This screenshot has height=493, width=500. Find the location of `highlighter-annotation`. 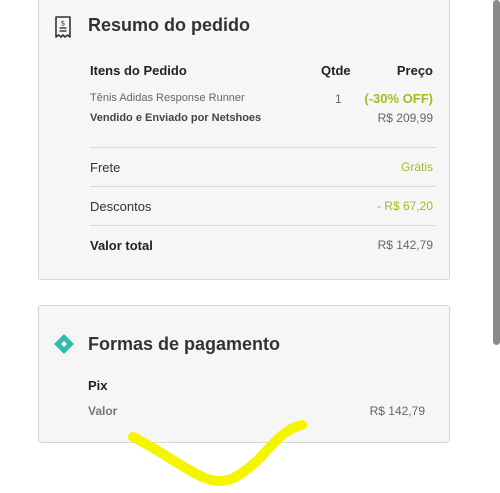

highlighter-annotation is located at coordinates (217, 453).